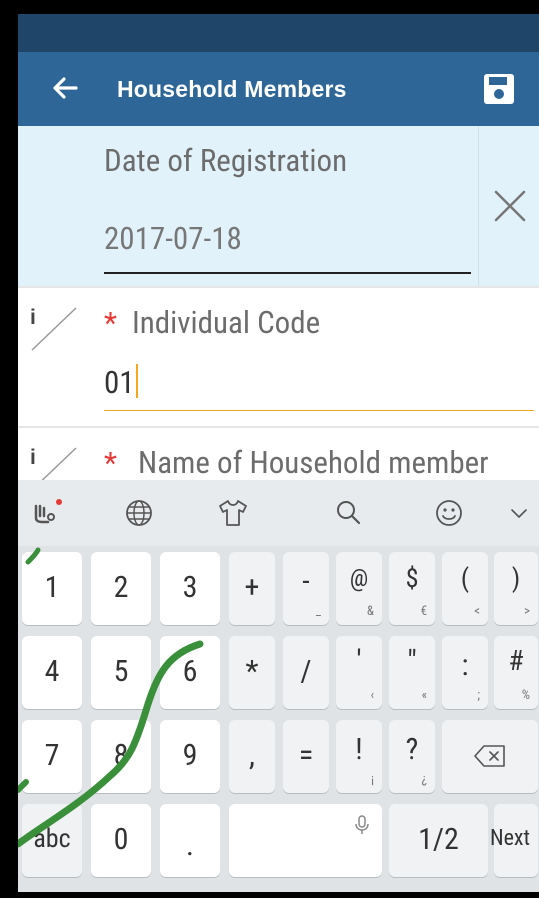 Image resolution: width=539 pixels, height=898 pixels. Describe the element at coordinates (252, 588) in the screenshot. I see `key-plus: +` at that location.